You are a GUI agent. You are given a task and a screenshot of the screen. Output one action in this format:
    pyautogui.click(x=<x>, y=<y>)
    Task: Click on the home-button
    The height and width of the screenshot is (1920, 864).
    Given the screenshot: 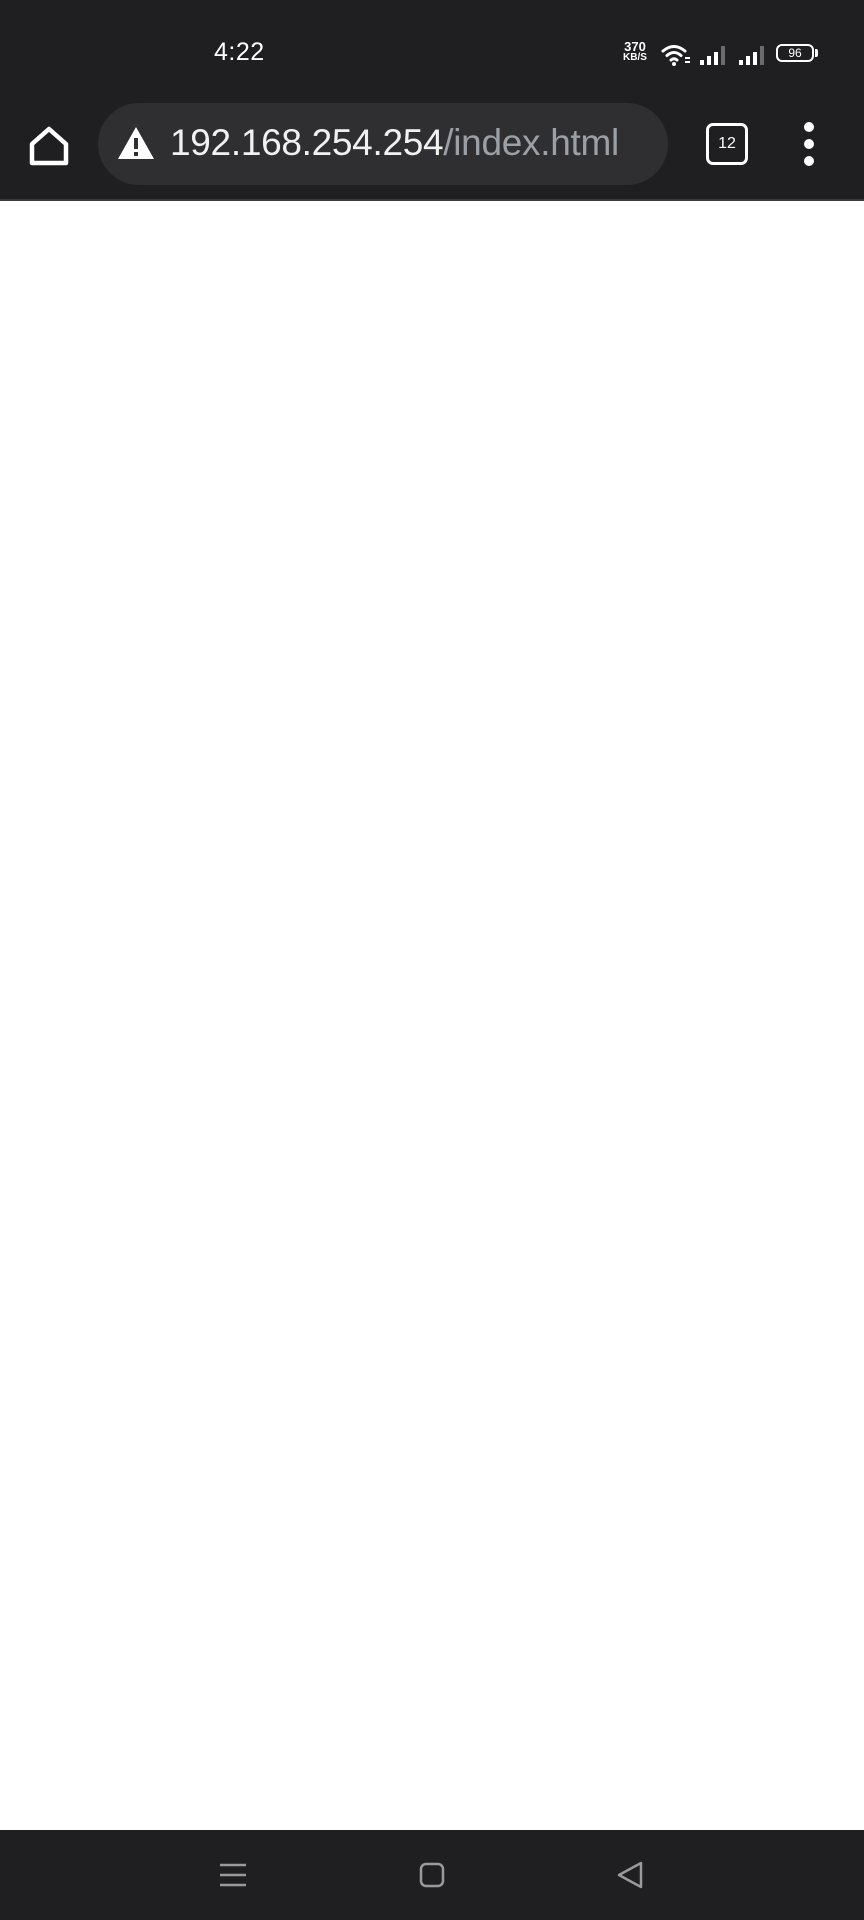 What is the action you would take?
    pyautogui.click(x=49, y=145)
    